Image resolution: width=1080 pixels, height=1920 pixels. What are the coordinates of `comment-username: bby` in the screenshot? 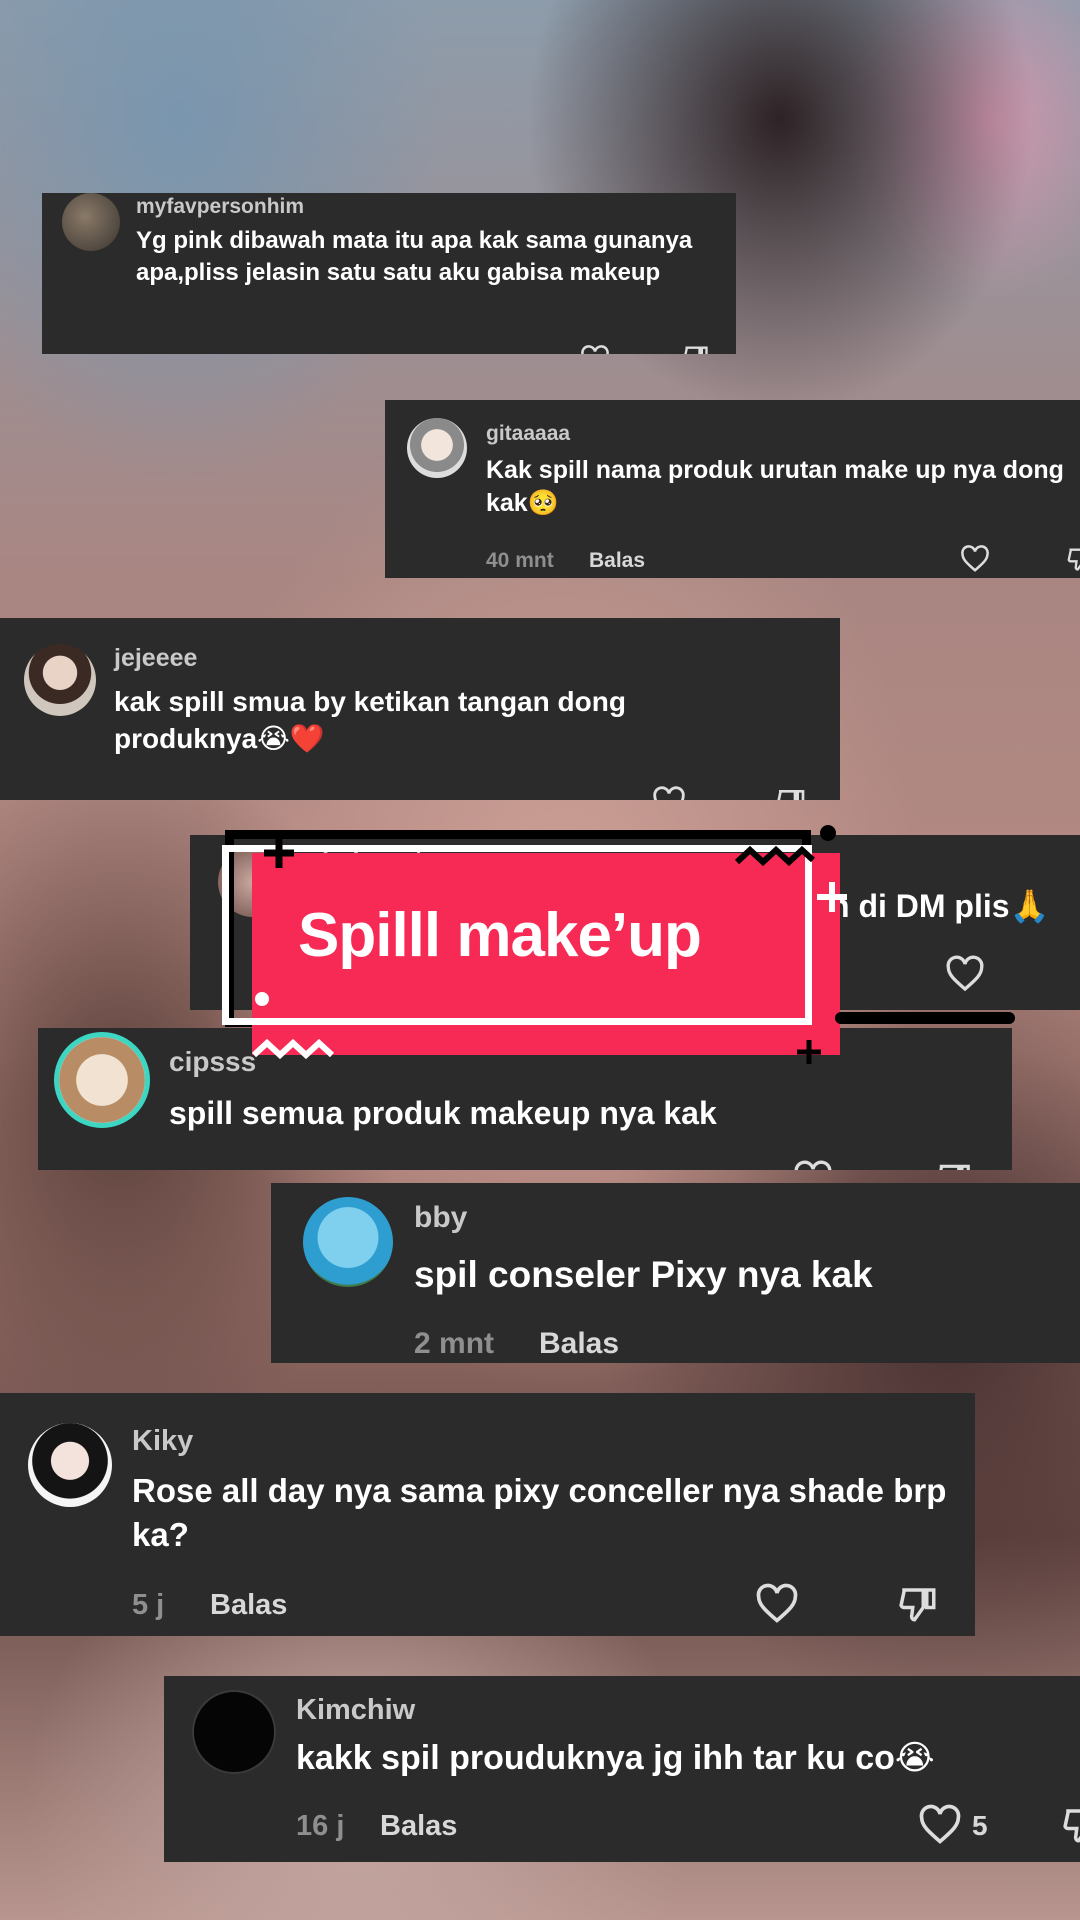 It's located at (440, 1218).